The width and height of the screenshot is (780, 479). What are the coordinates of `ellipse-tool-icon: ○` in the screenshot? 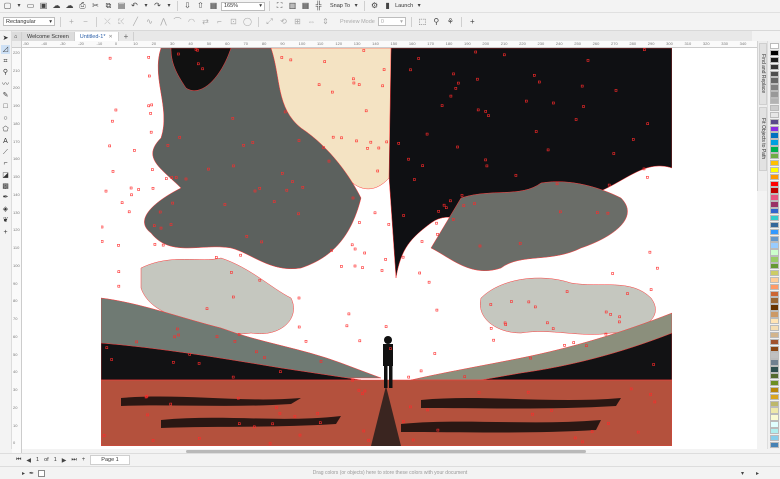 It's located at (5, 118).